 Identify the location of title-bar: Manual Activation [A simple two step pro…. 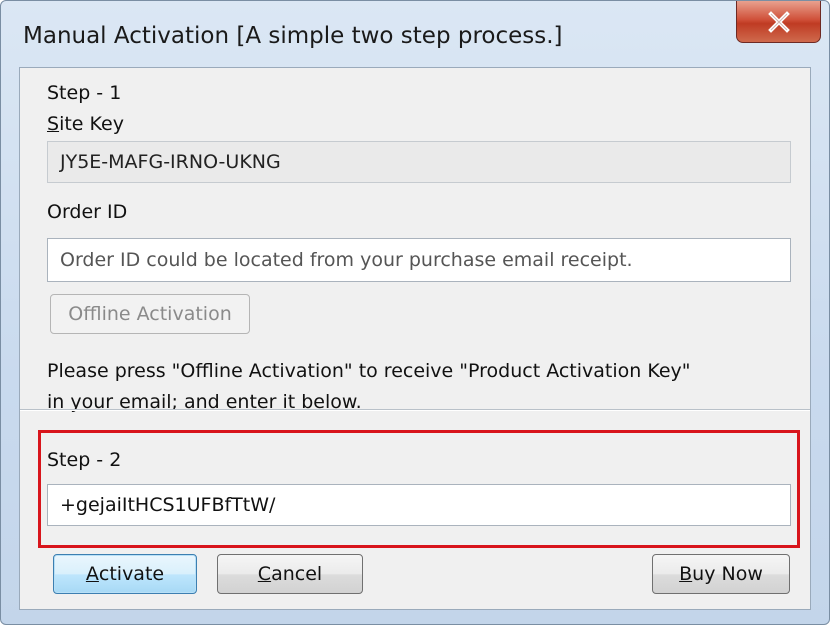
(415, 34).